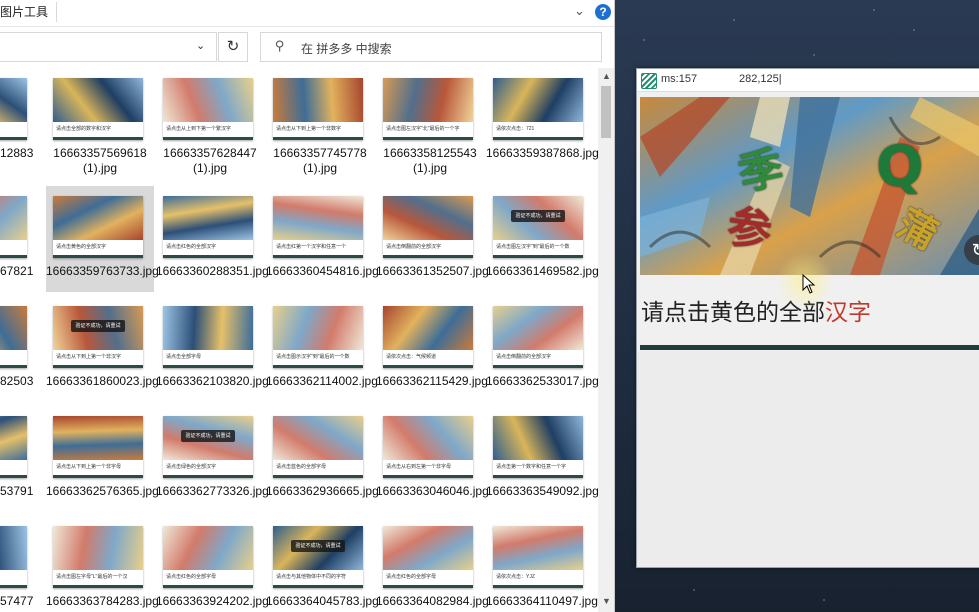  What do you see at coordinates (606, 112) in the screenshot?
I see `scroll-thumb` at bounding box center [606, 112].